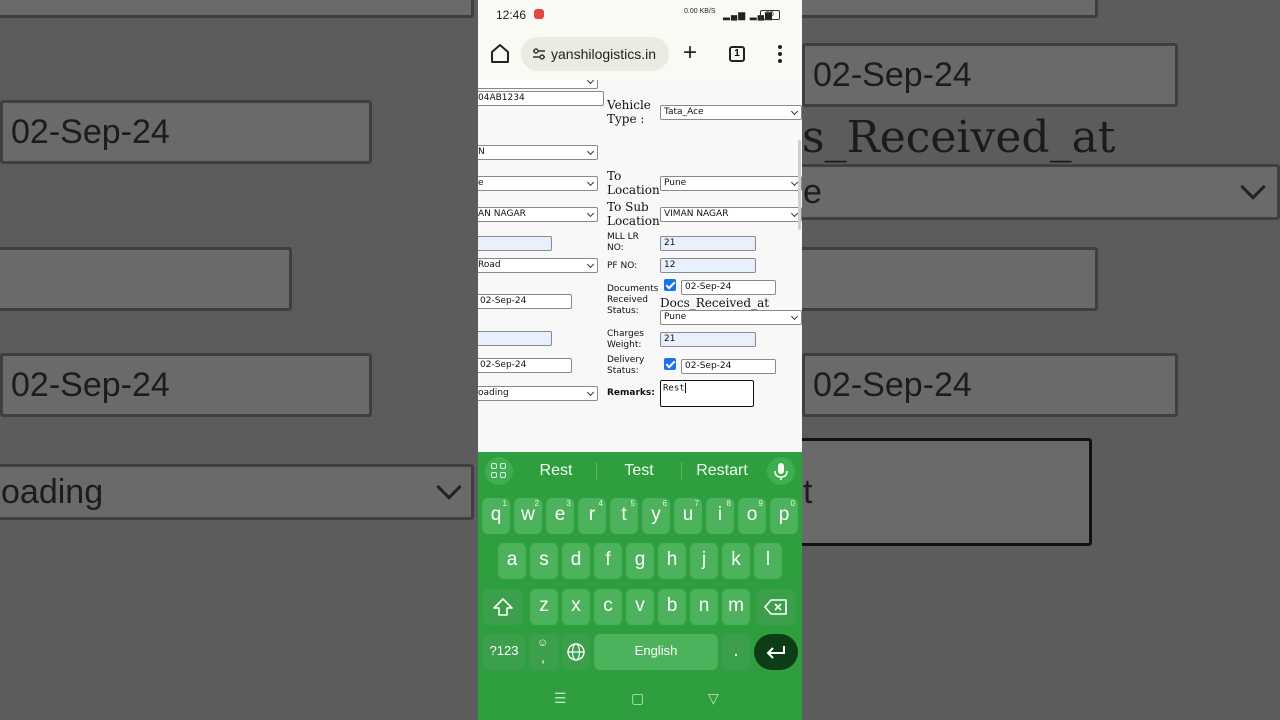  I want to click on address-bar: yanshilogistics.in, so click(595, 54).